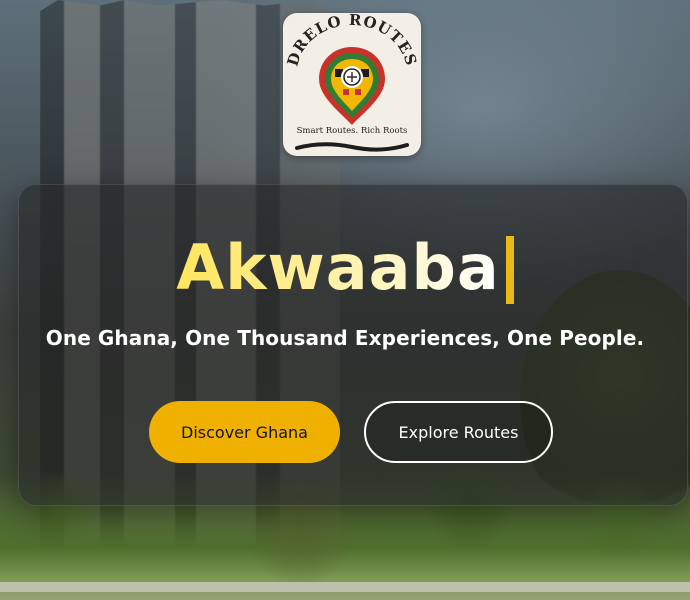 The height and width of the screenshot is (600, 690). What do you see at coordinates (509, 270) in the screenshot?
I see `typing-caret` at bounding box center [509, 270].